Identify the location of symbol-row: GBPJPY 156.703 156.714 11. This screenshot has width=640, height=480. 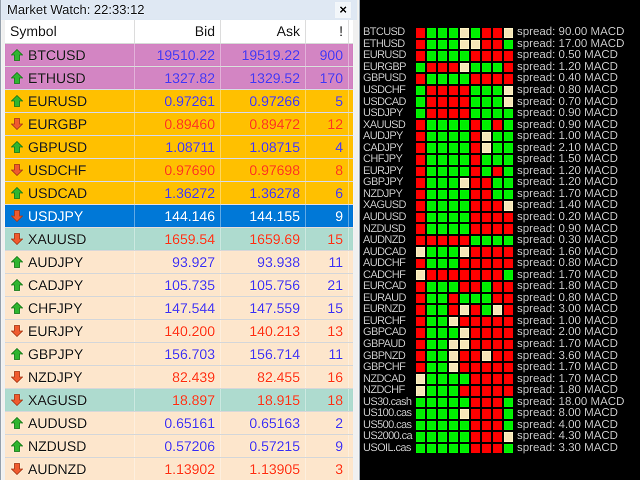
(179, 353).